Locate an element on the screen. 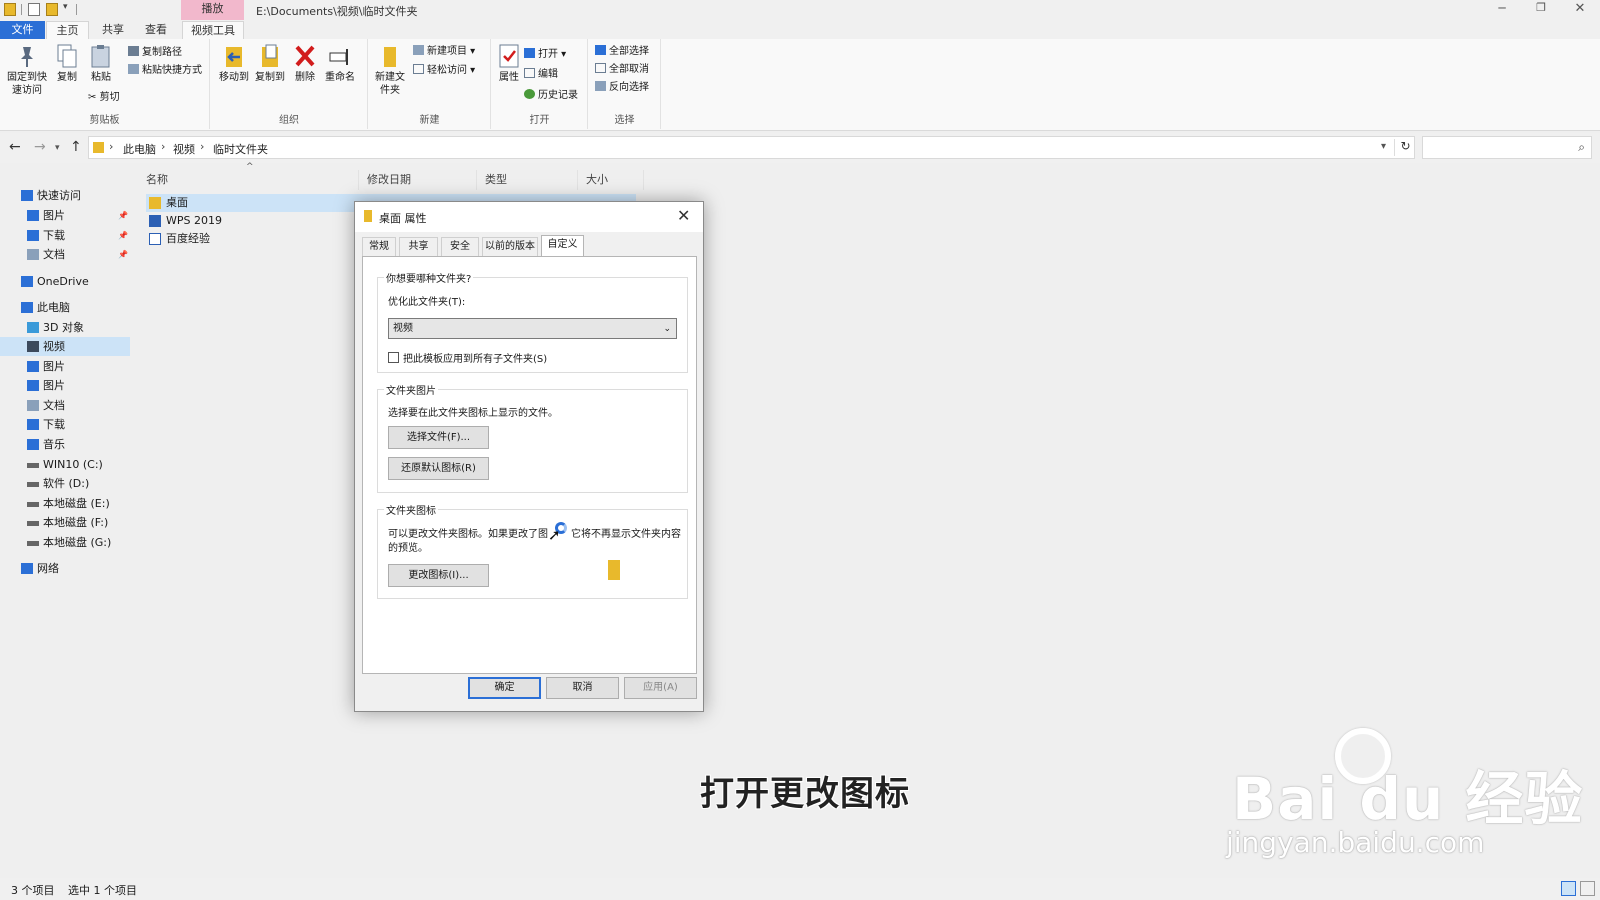 This screenshot has height=900, width=1600. tab-share: 共享 is located at coordinates (113, 30).